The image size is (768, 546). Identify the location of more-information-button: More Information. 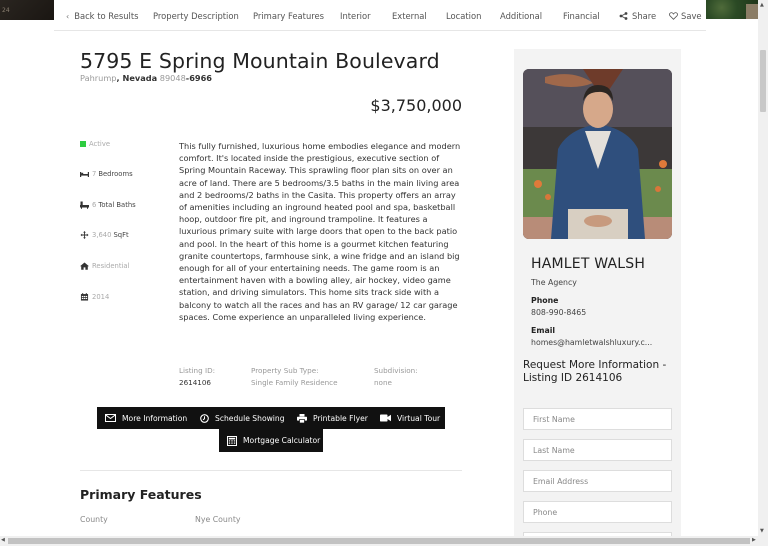
(146, 418).